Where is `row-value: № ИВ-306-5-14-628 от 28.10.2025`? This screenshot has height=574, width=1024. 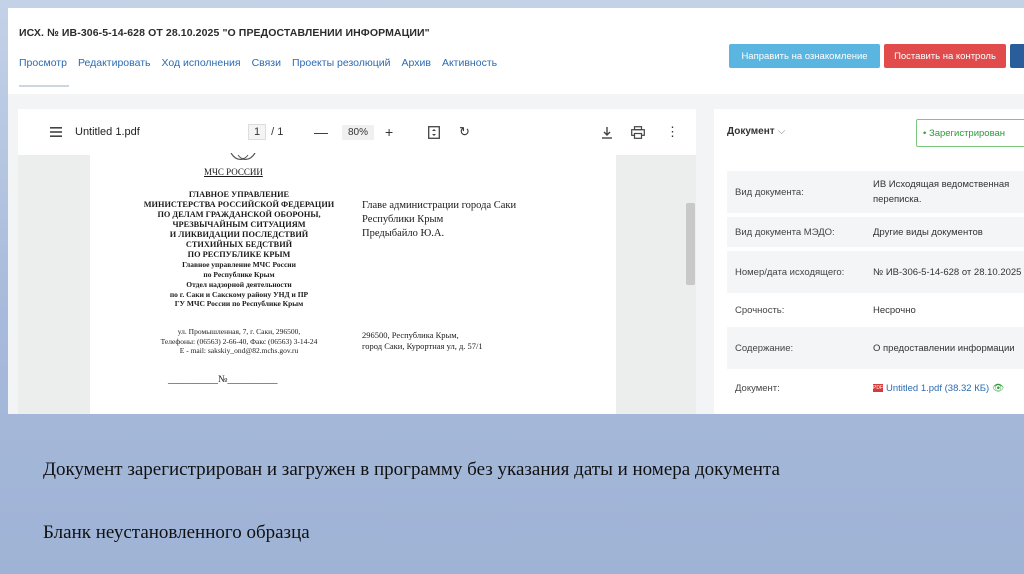
row-value: № ИВ-306-5-14-628 от 28.10.2025 is located at coordinates (947, 272).